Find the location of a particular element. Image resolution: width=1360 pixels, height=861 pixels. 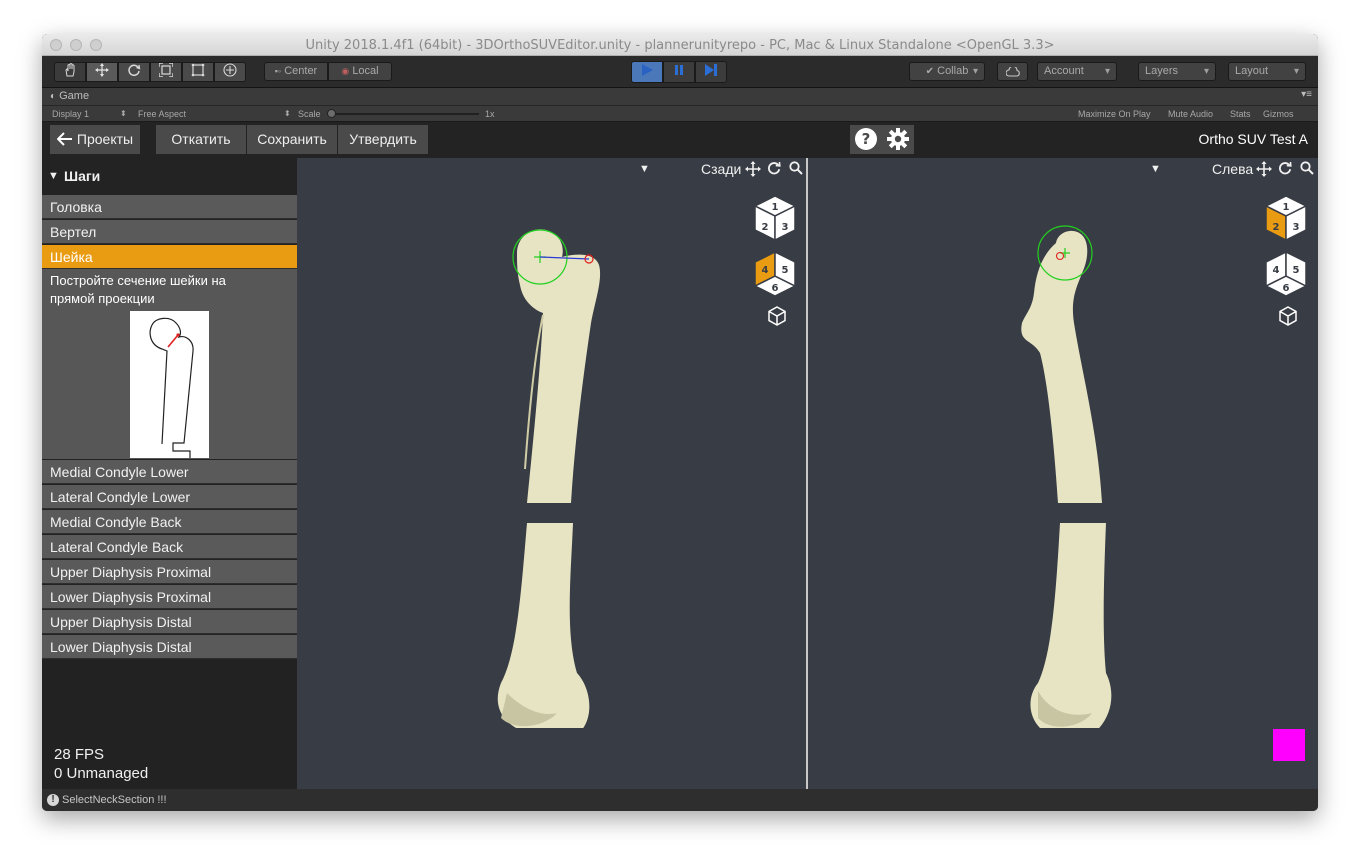

cube-face-label: 1 is located at coordinates (1286, 207).